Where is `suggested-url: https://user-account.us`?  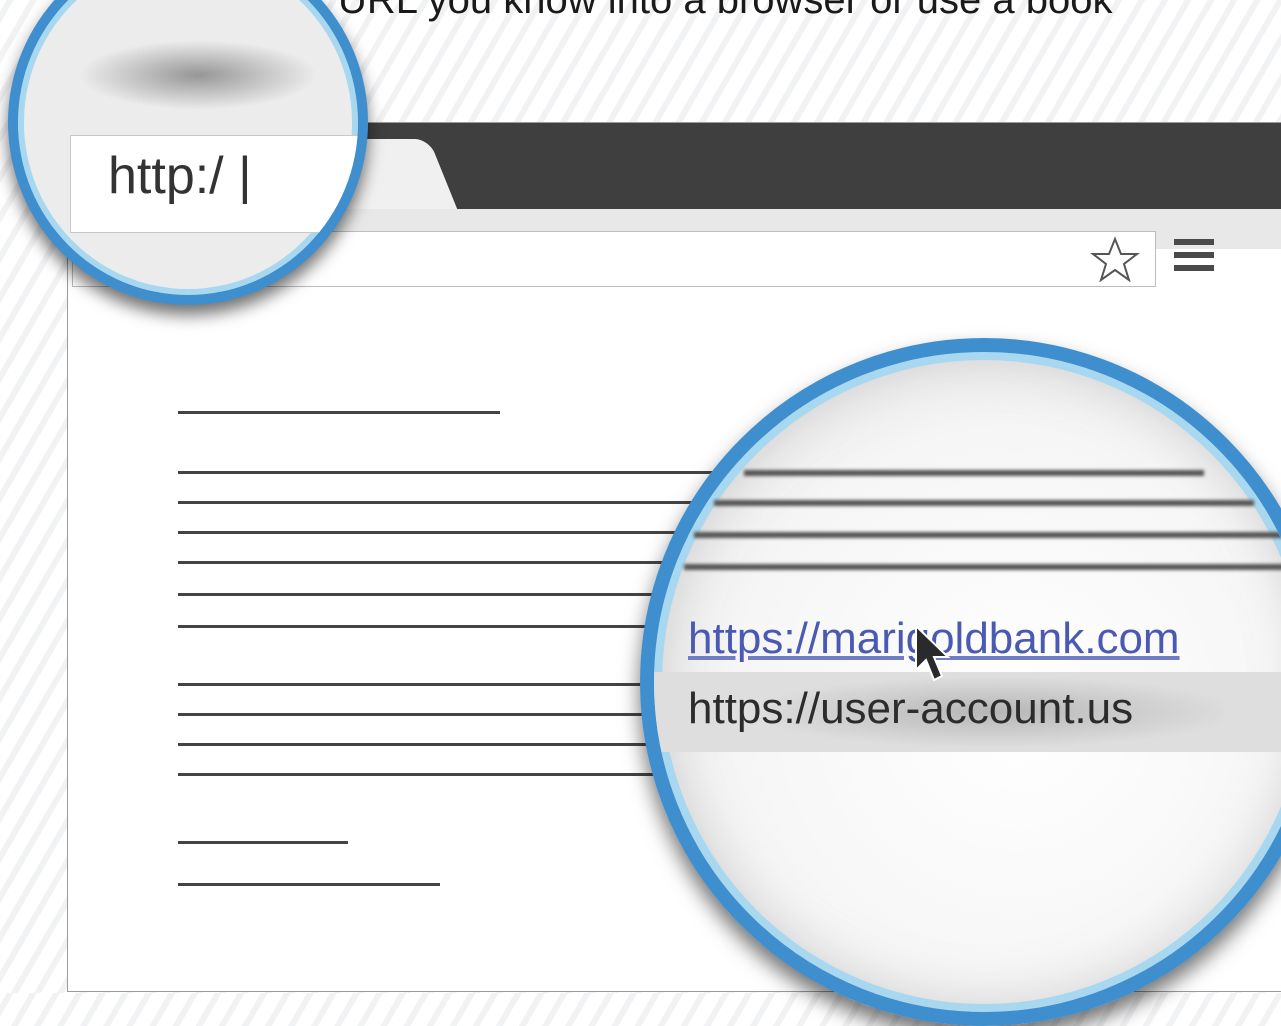 suggested-url: https://user-account.us is located at coordinates (910, 709).